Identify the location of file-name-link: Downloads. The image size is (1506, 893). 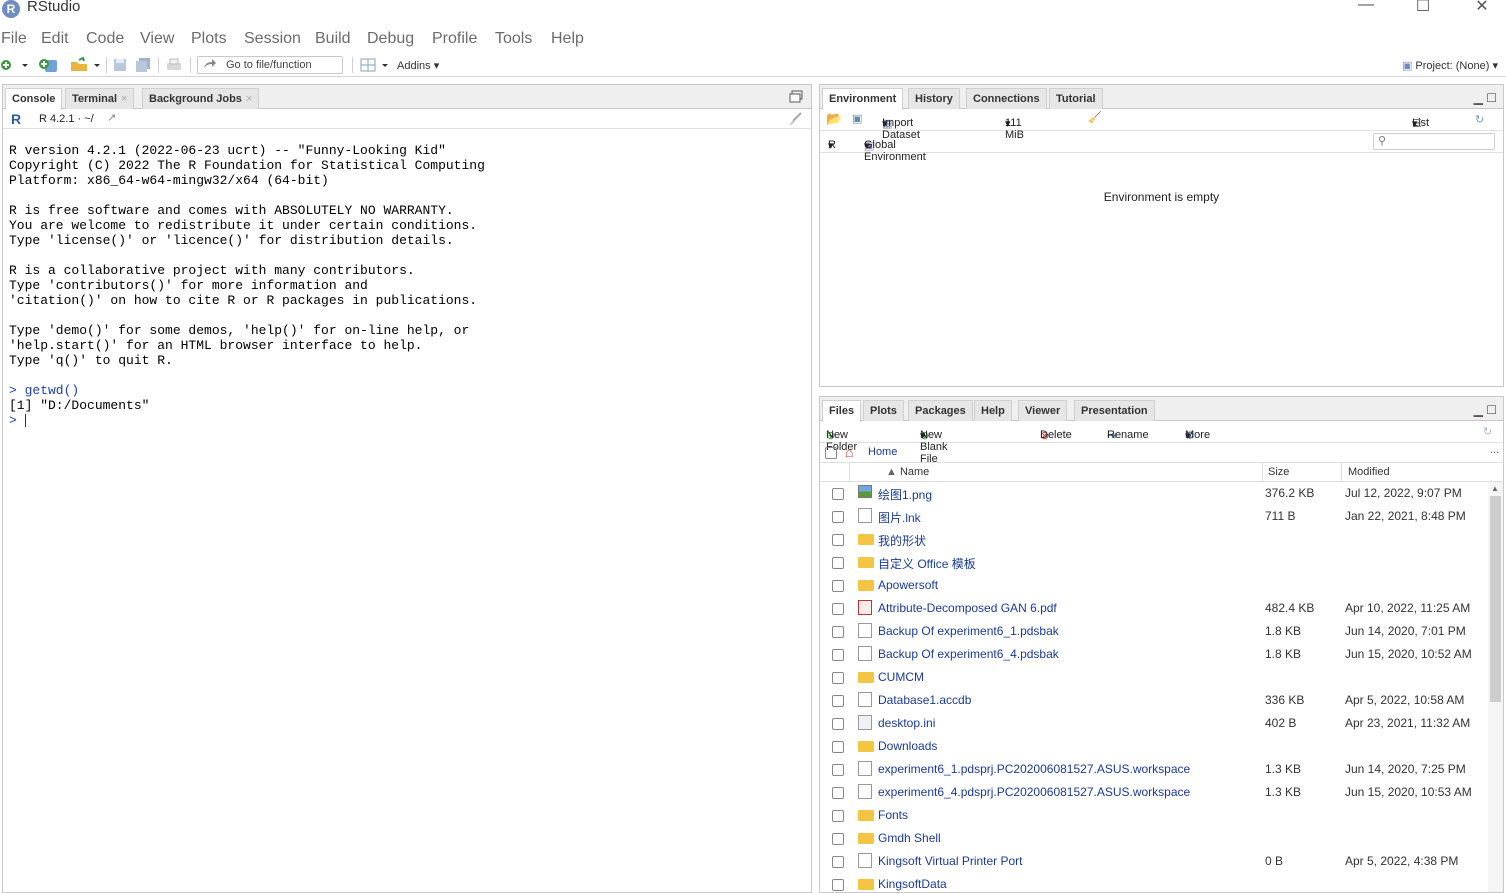
(907, 746).